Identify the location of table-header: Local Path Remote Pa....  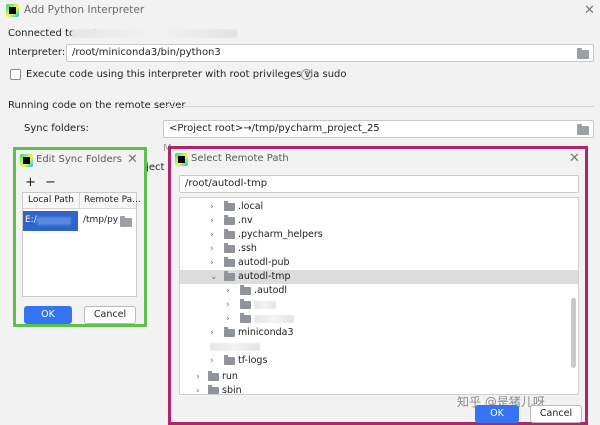
(82, 201).